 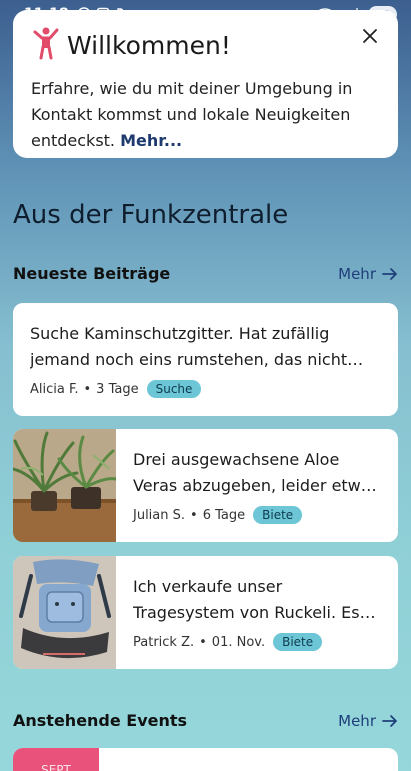 I want to click on close-button, so click(x=370, y=36).